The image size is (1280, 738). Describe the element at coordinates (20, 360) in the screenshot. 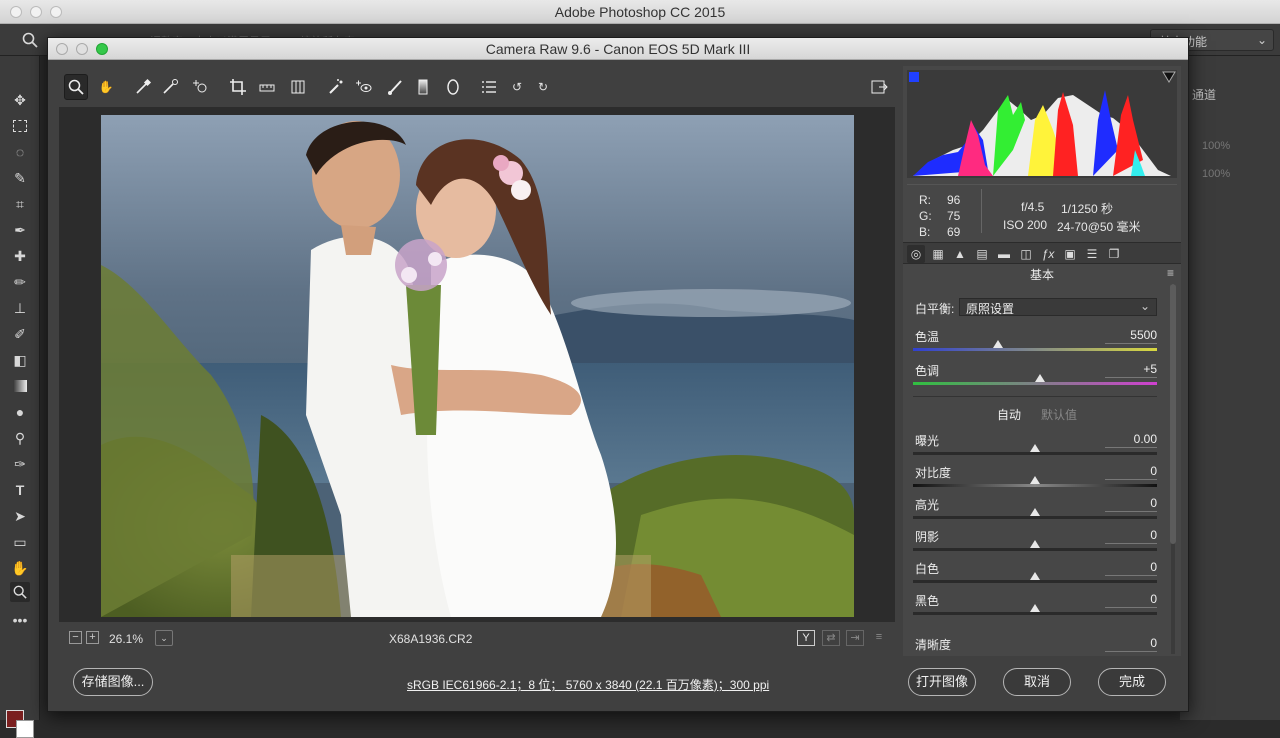

I see `eraser-tool-icon: ◧` at that location.